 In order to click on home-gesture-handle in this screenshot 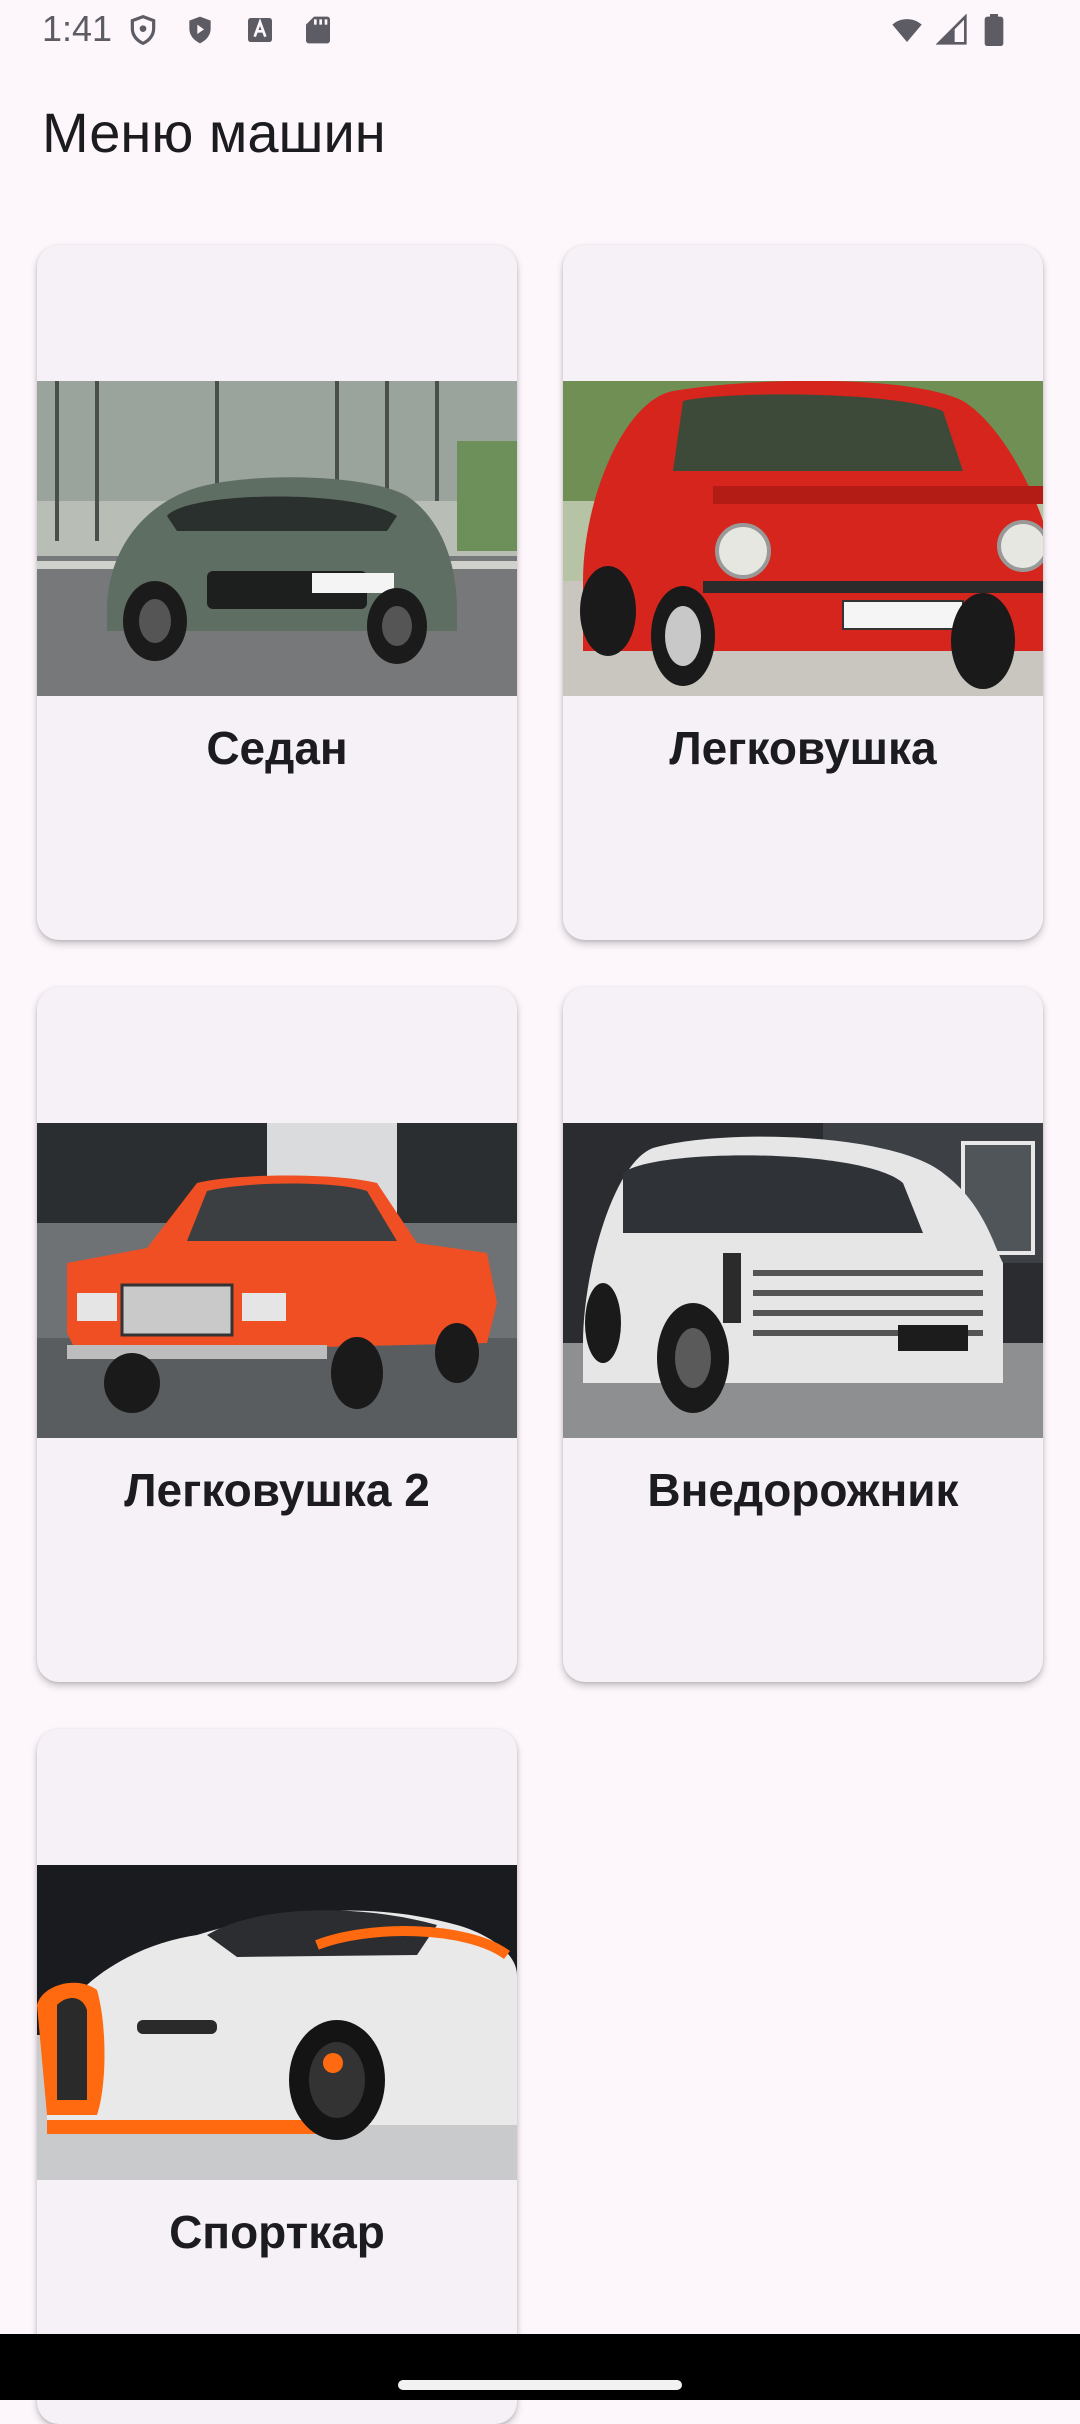, I will do `click(540, 2385)`.